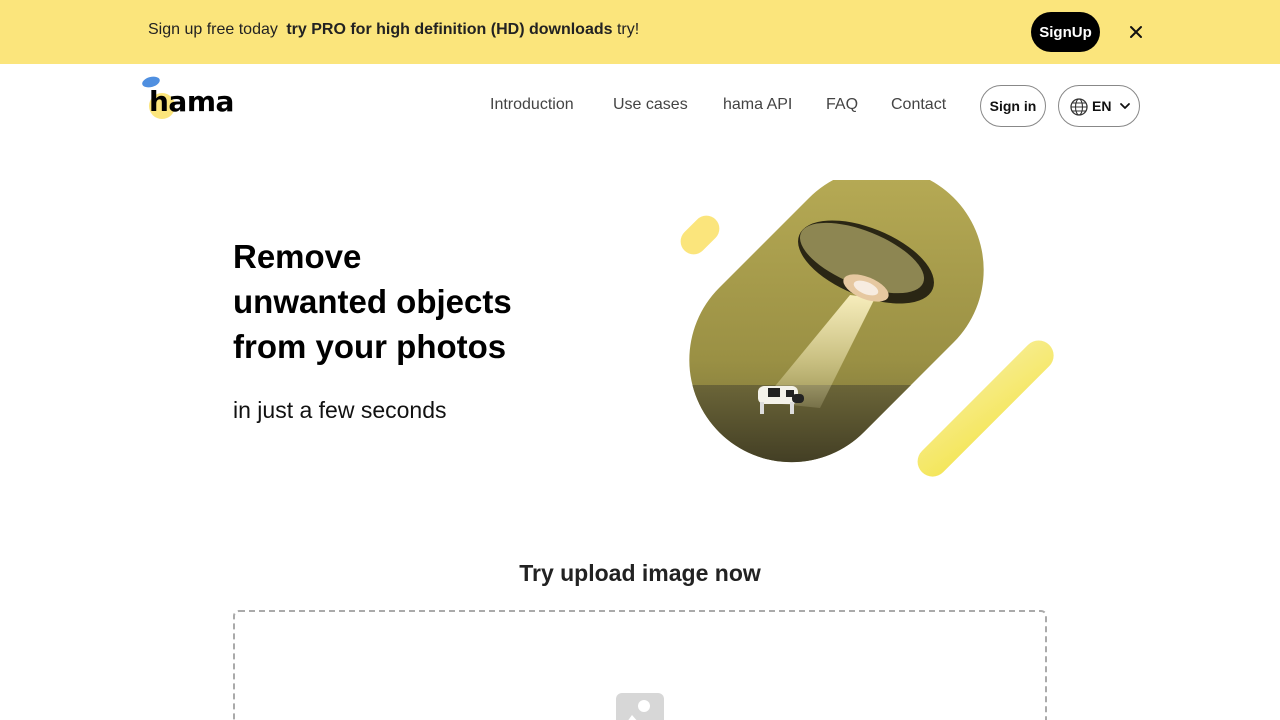  I want to click on close-icon, so click(1136, 32).